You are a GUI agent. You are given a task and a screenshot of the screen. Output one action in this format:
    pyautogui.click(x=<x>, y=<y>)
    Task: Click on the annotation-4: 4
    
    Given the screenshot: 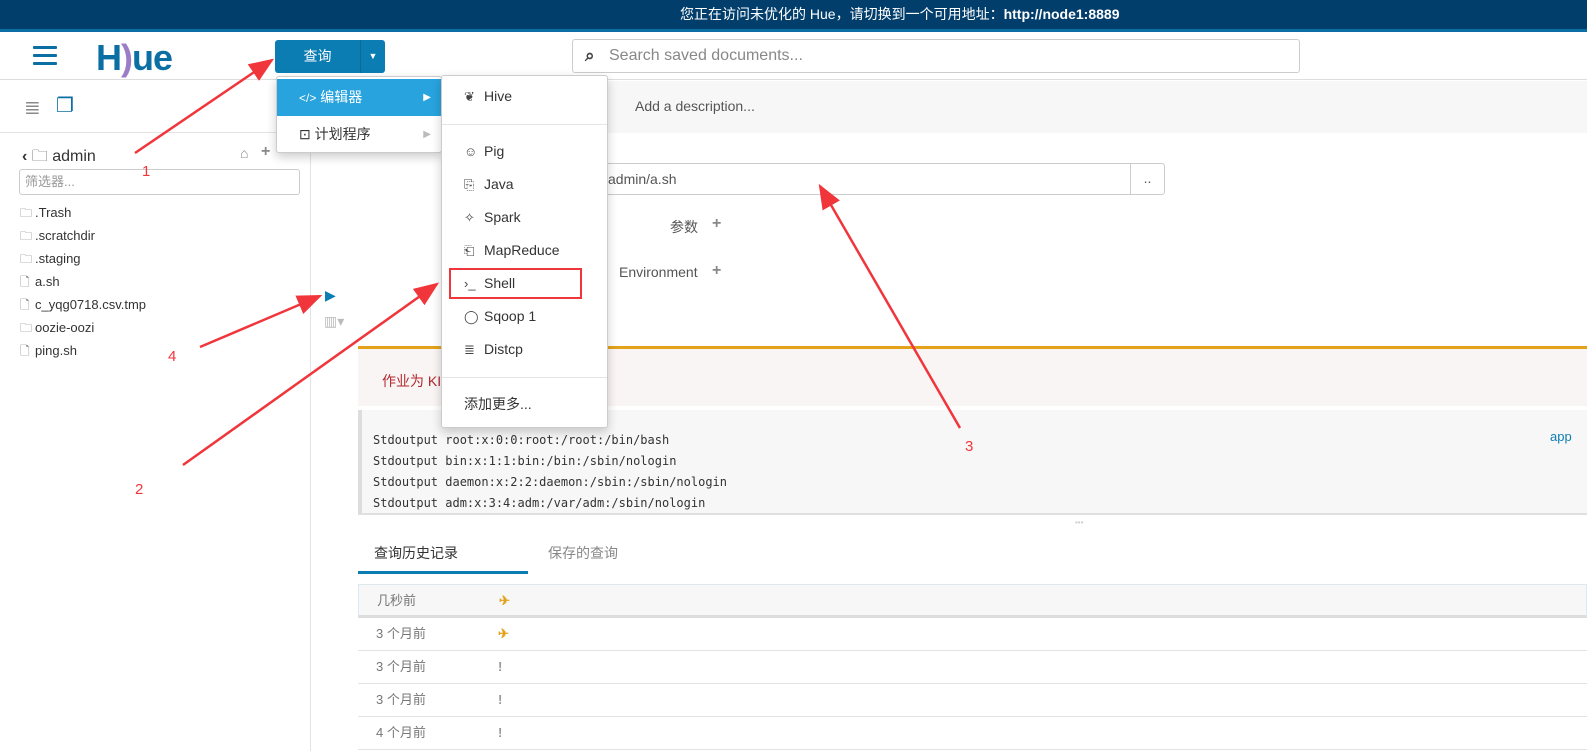 What is the action you would take?
    pyautogui.click(x=172, y=356)
    